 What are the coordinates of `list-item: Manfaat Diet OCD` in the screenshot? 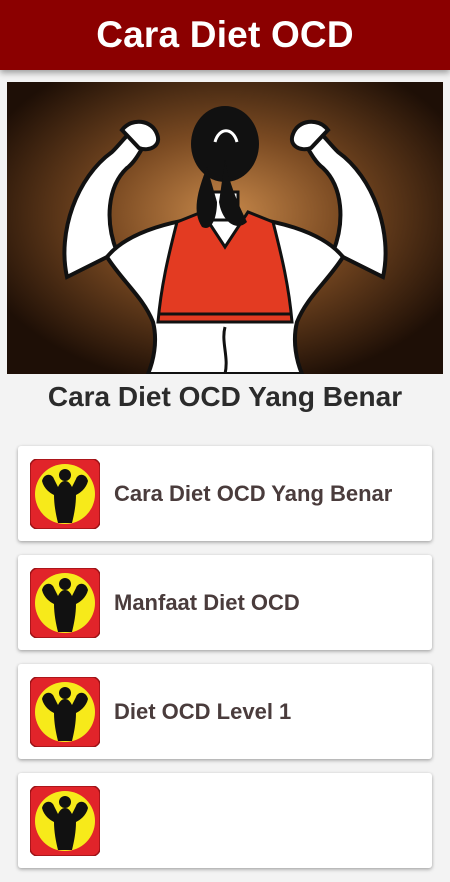 It's located at (225, 602).